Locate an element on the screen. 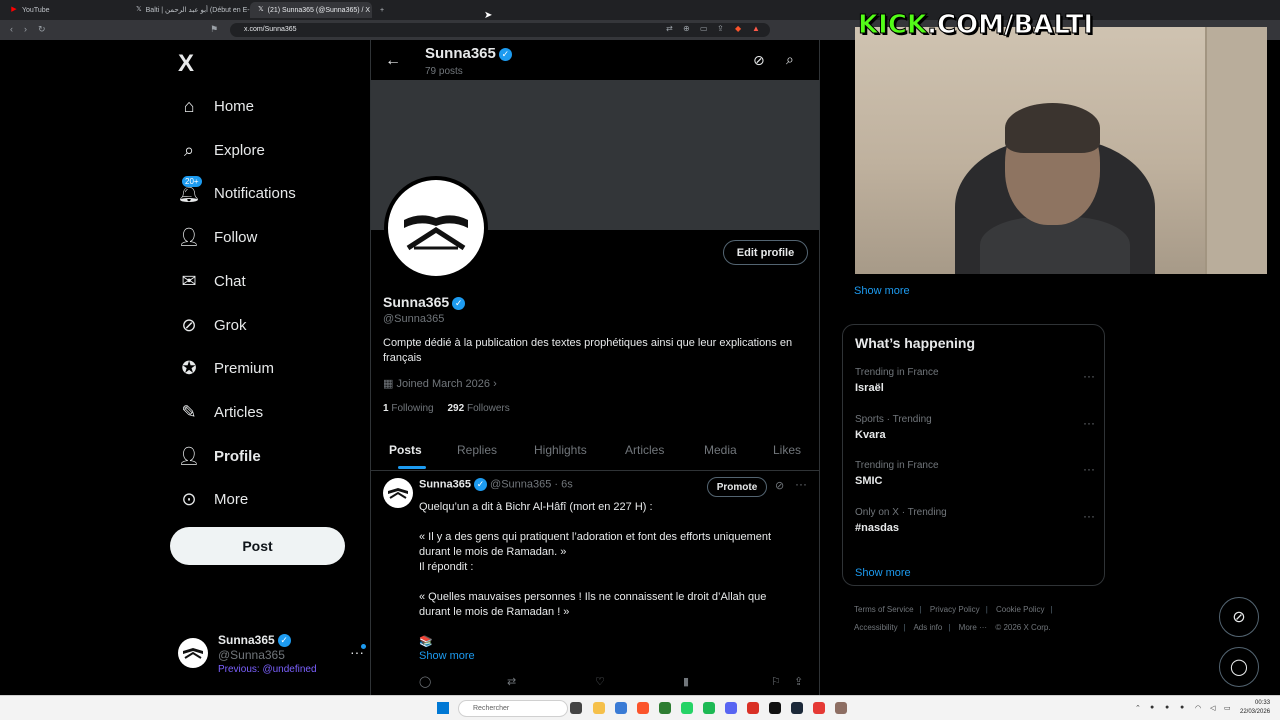 The height and width of the screenshot is (720, 1280). taskbar-search-input: Rechercher is located at coordinates (513, 708).